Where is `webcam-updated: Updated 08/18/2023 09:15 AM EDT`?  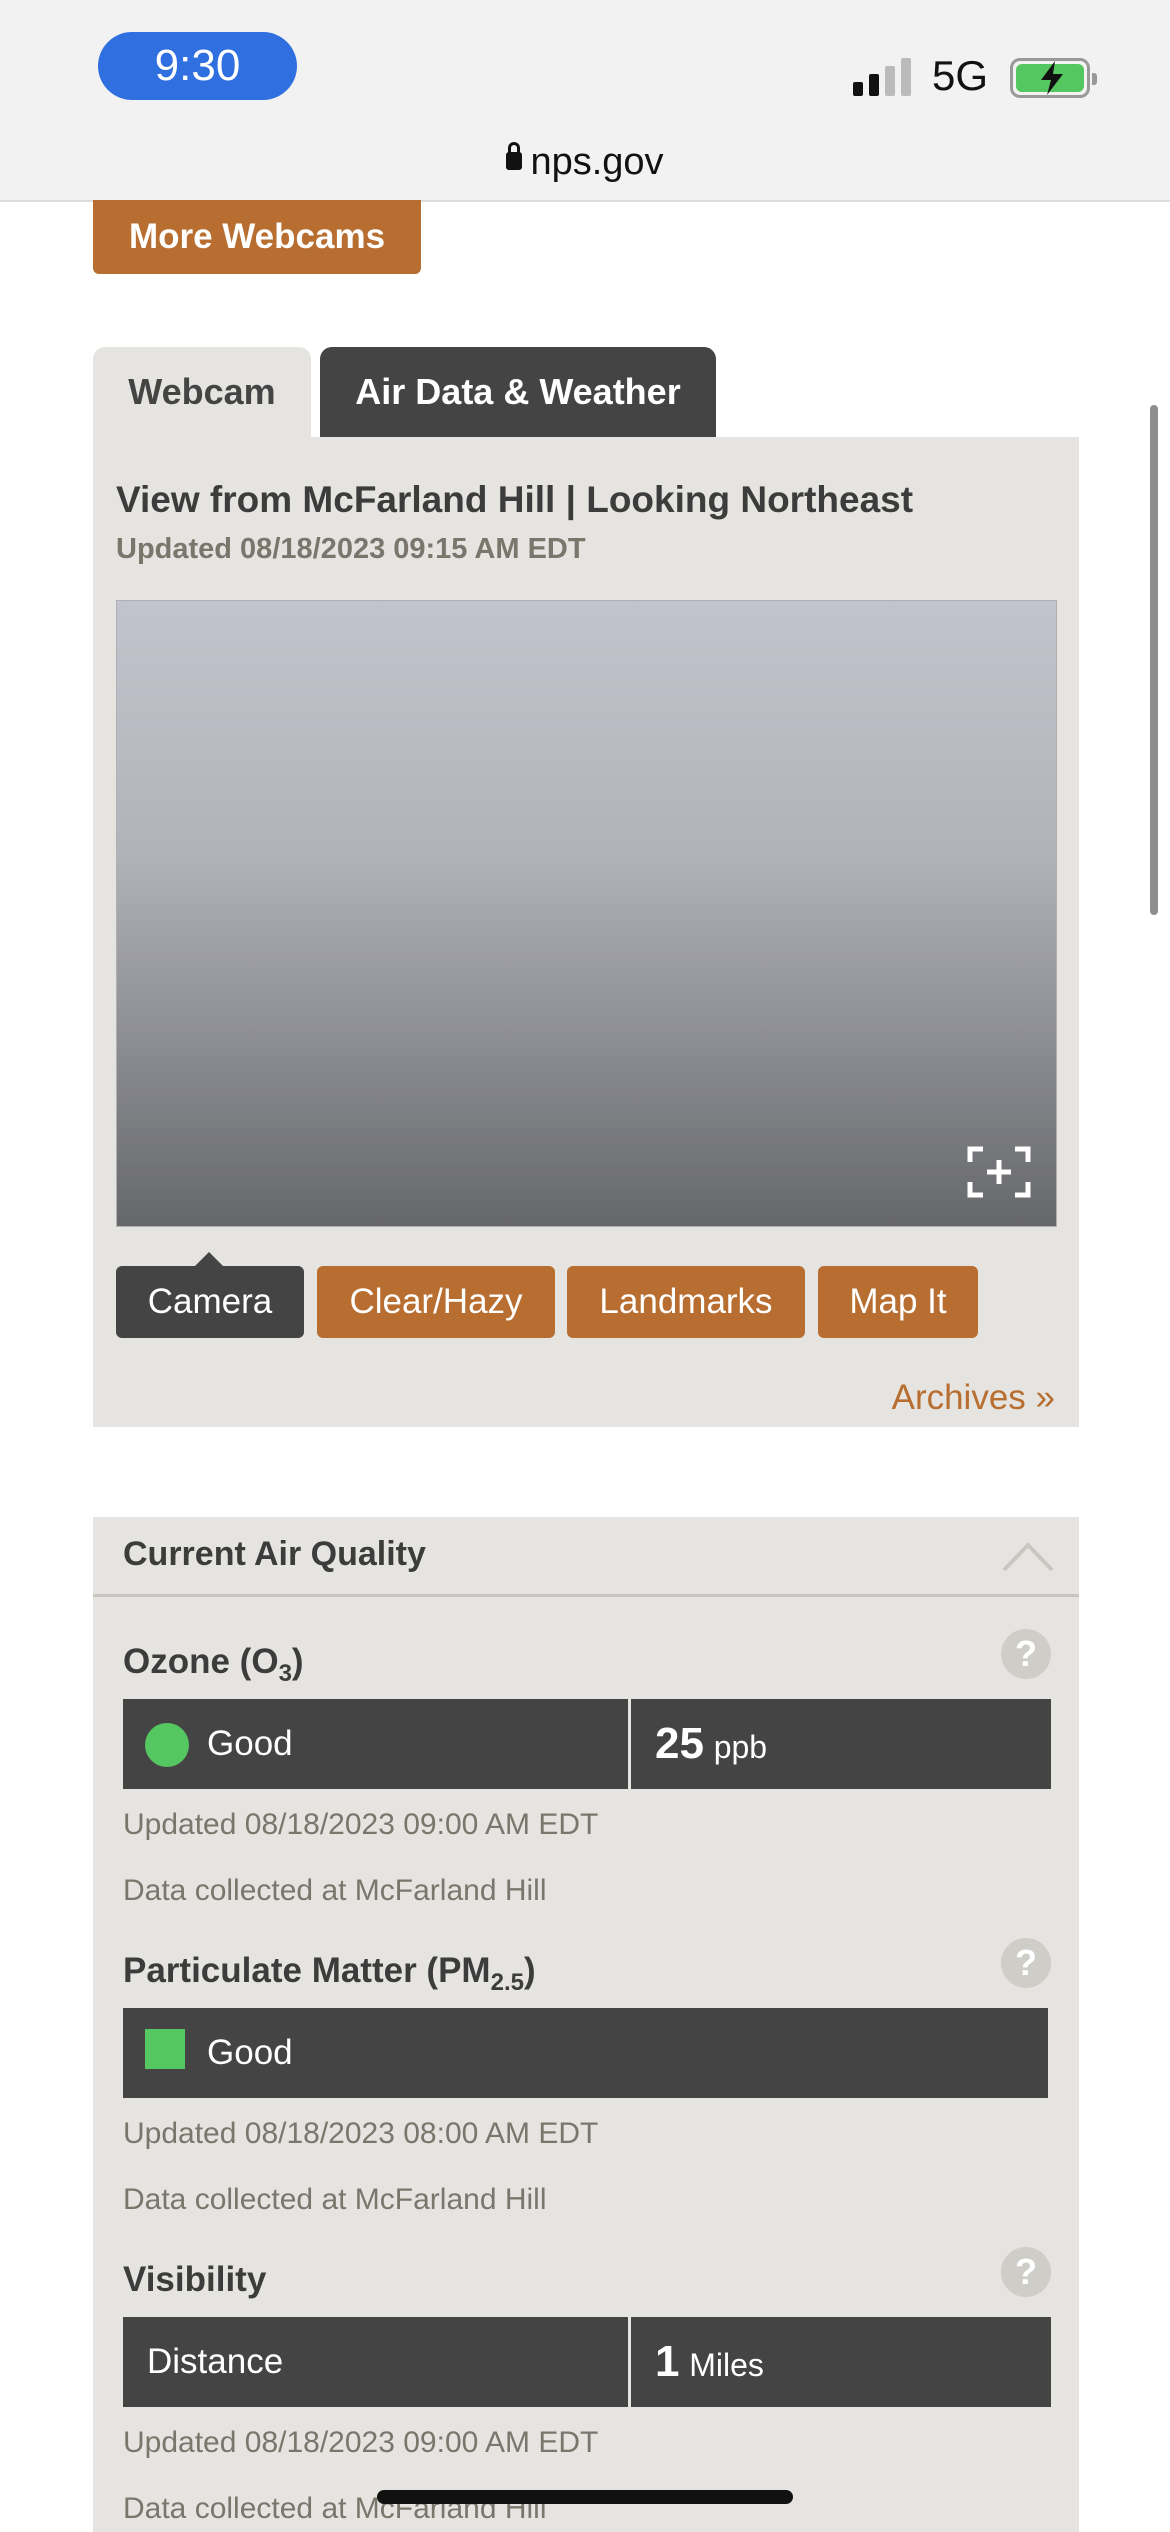 webcam-updated: Updated 08/18/2023 09:15 AM EDT is located at coordinates (351, 549).